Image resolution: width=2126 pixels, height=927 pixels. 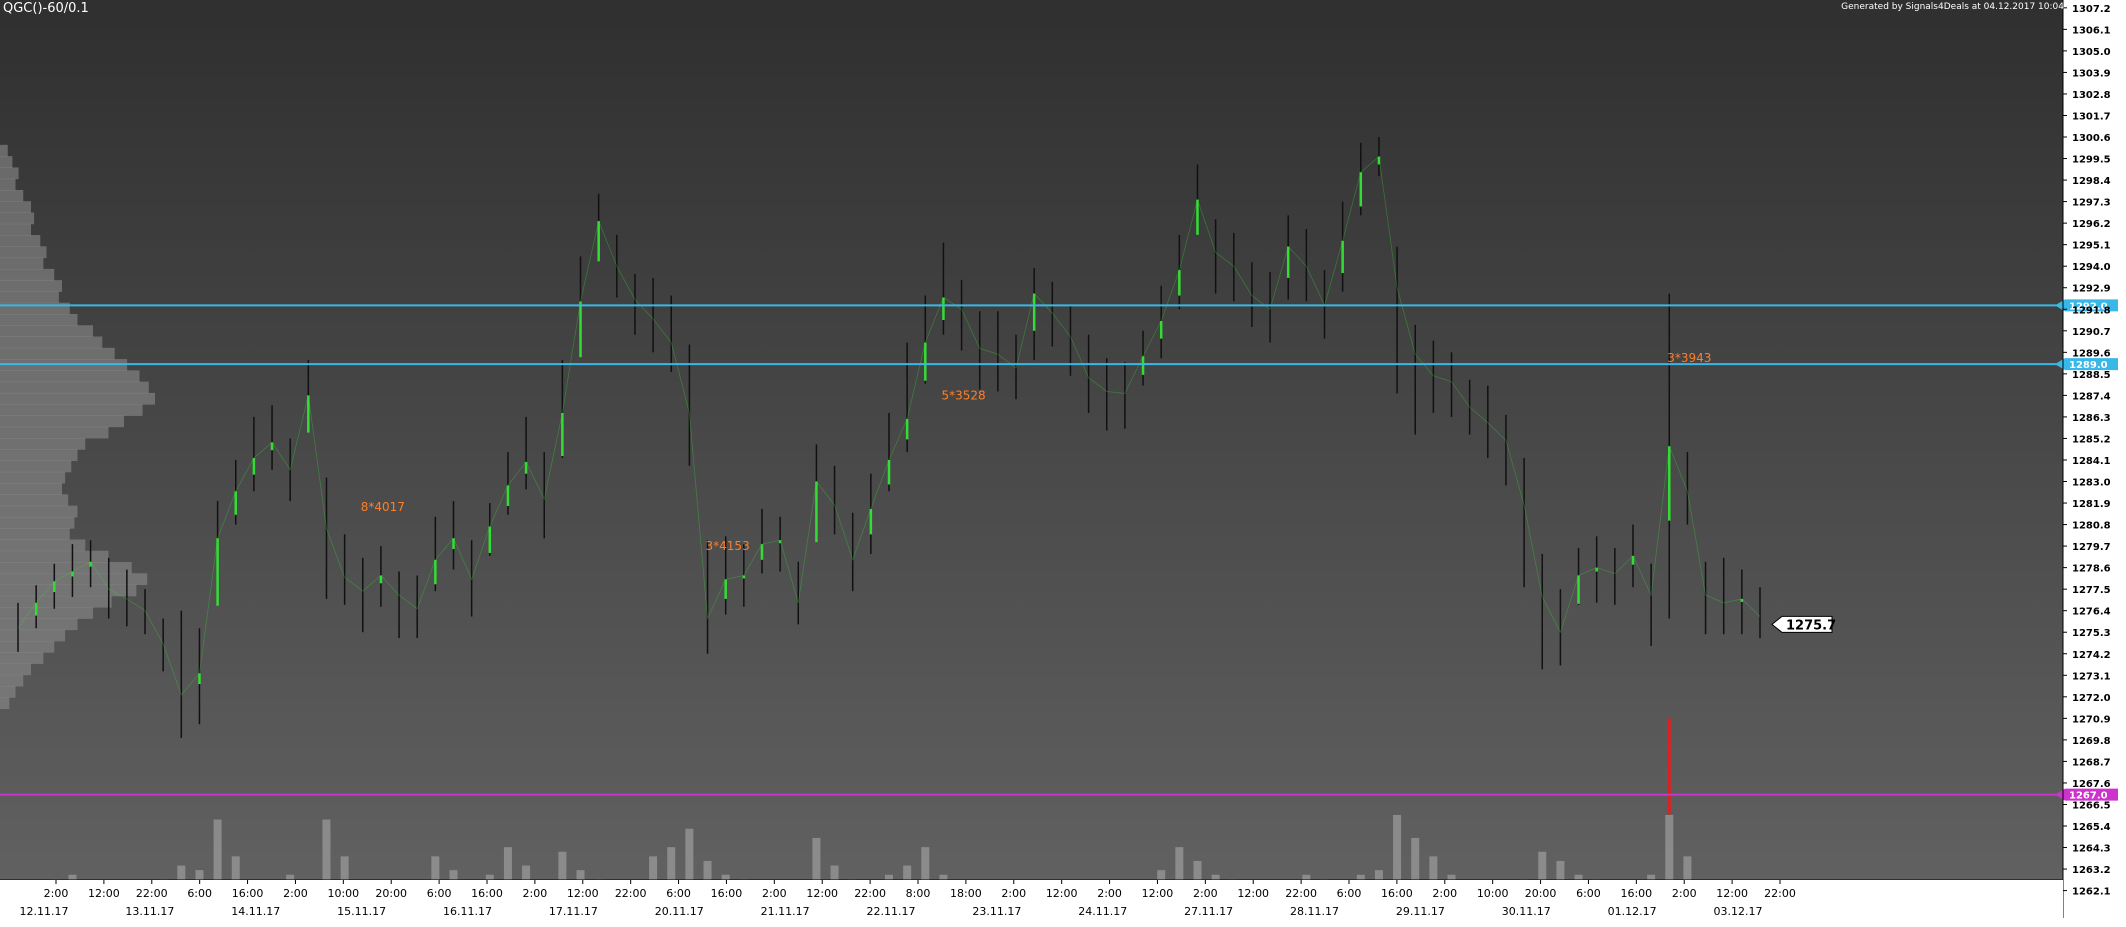 What do you see at coordinates (2091, 676) in the screenshot?
I see `price-tick-label: 1273.1` at bounding box center [2091, 676].